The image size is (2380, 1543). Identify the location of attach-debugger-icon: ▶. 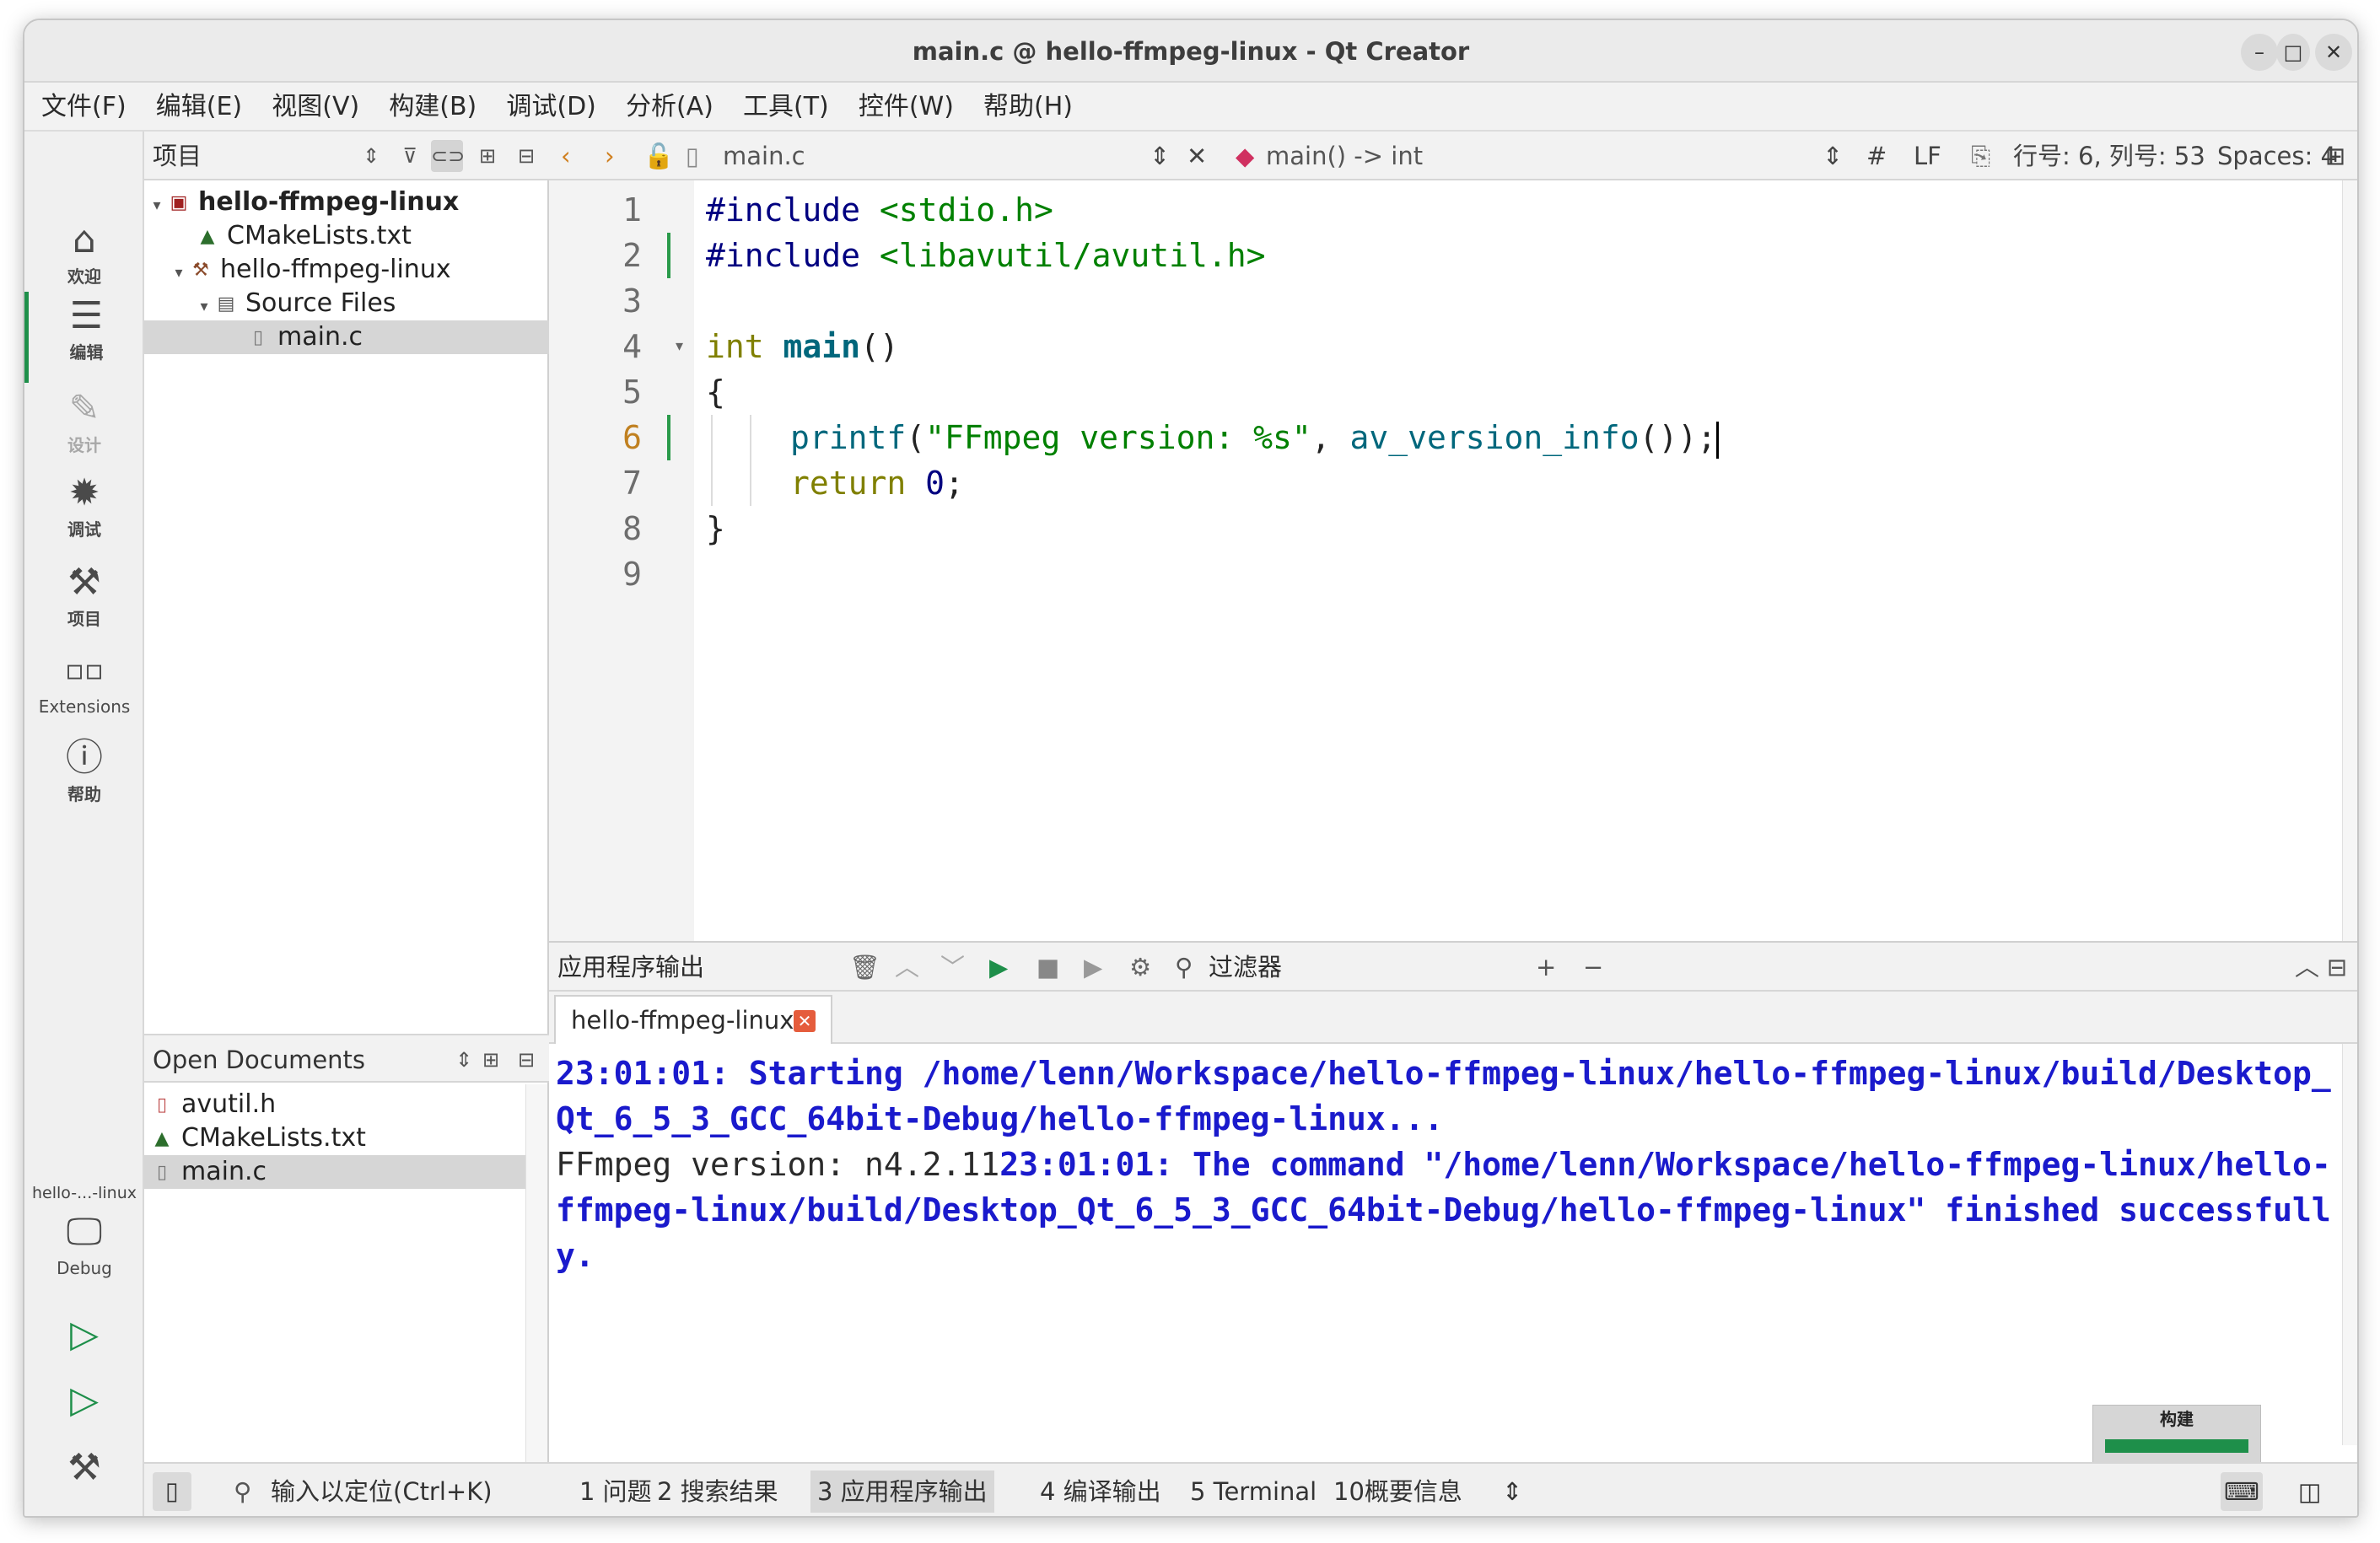
(1093, 968).